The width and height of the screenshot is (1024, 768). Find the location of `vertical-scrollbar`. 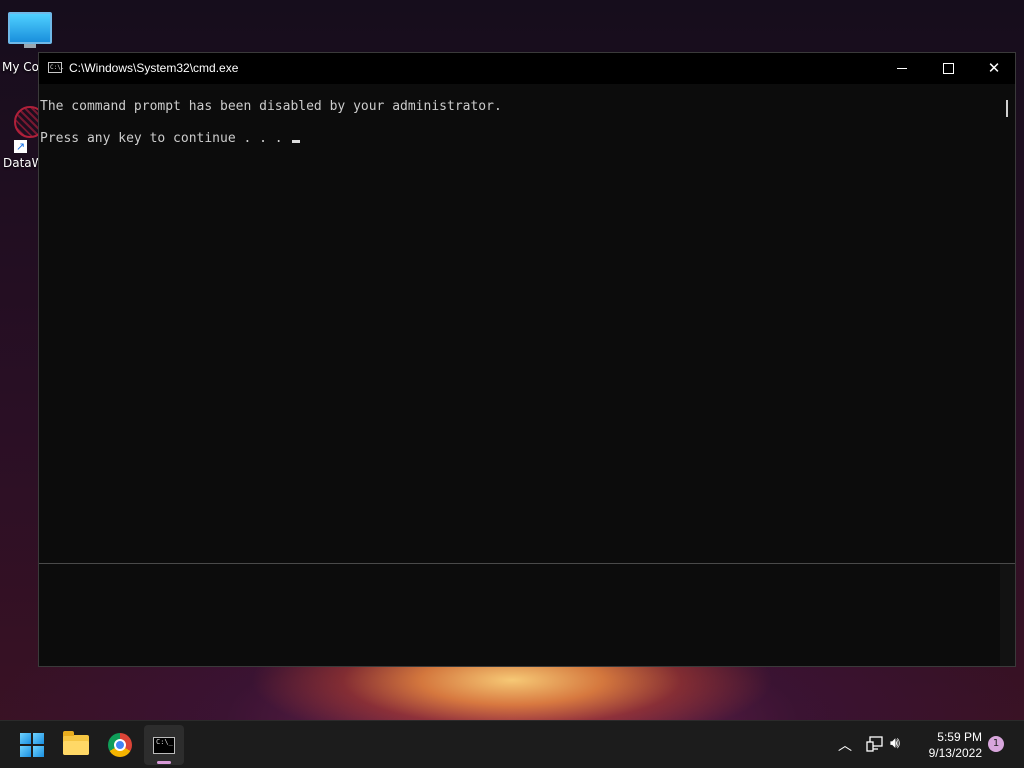

vertical-scrollbar is located at coordinates (1007, 323).